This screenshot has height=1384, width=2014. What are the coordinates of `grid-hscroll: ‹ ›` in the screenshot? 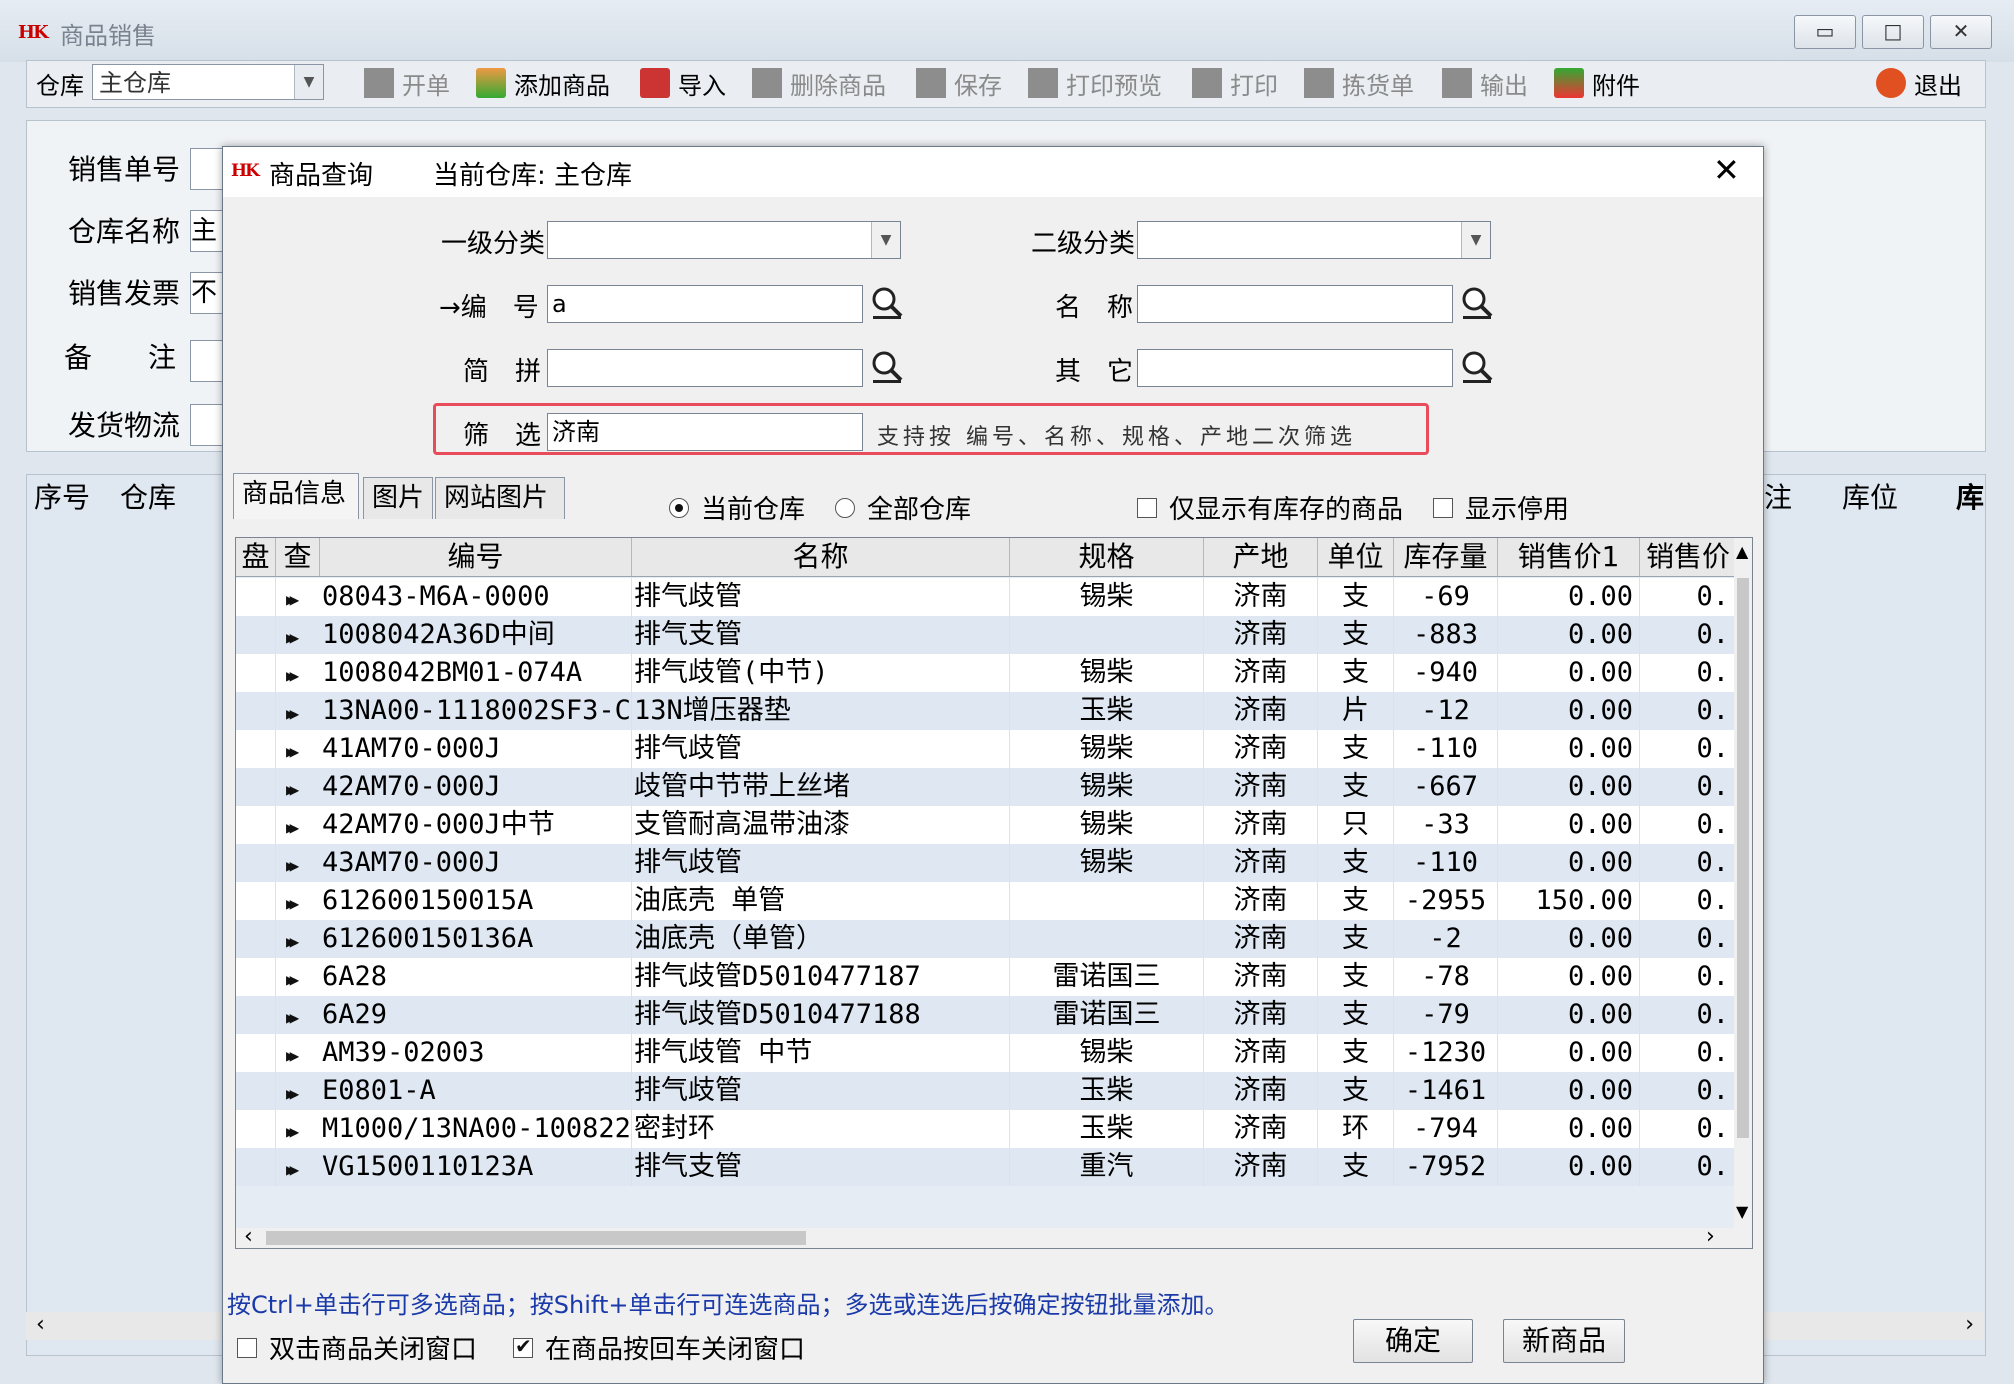 It's located at (994, 1236).